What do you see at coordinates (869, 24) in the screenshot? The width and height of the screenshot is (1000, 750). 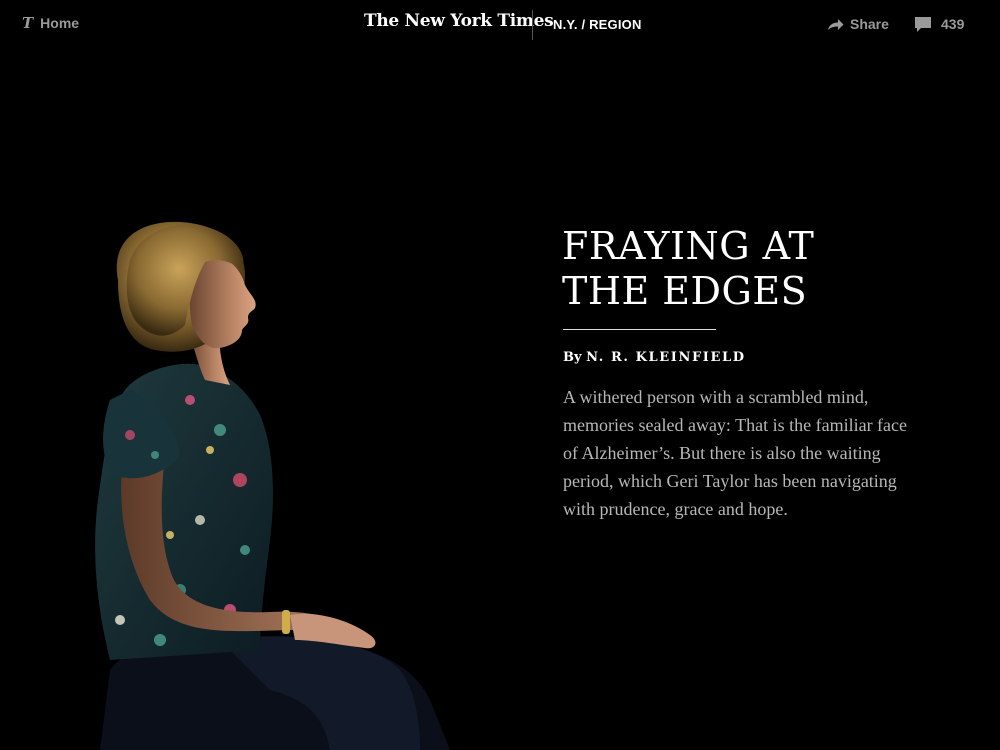 I see `share-label: Share` at bounding box center [869, 24].